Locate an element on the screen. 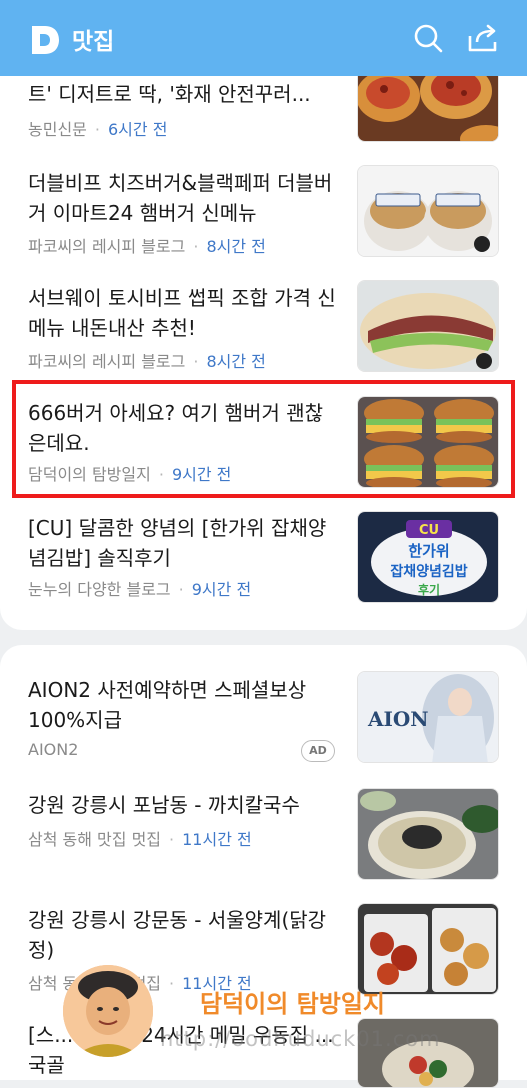 Image resolution: width=527 pixels, height=1088 pixels. item-title: [CU] 달콤한 양념의 [한가위 잡채양념김밥] 솔직후기 is located at coordinates (177, 543).